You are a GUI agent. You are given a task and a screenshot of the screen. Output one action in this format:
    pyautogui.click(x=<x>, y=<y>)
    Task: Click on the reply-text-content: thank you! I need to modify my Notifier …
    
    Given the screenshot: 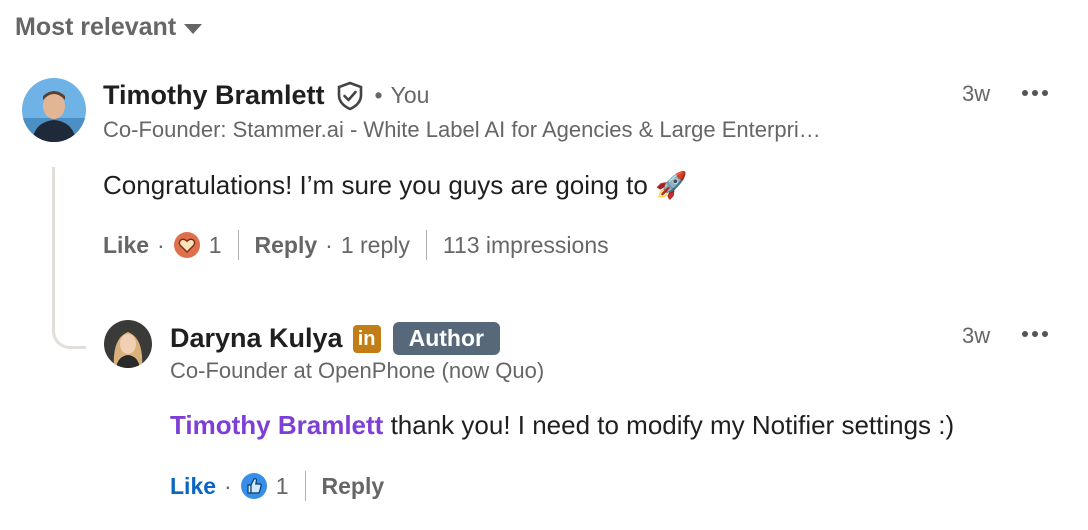 What is the action you would take?
    pyautogui.click(x=669, y=425)
    